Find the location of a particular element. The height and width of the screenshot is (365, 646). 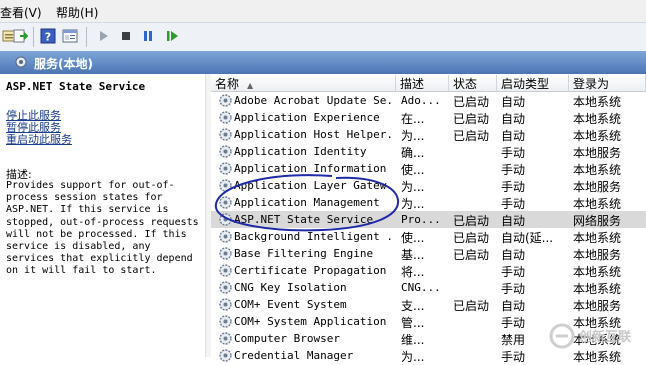

service-name: Application Identity is located at coordinates (300, 151).